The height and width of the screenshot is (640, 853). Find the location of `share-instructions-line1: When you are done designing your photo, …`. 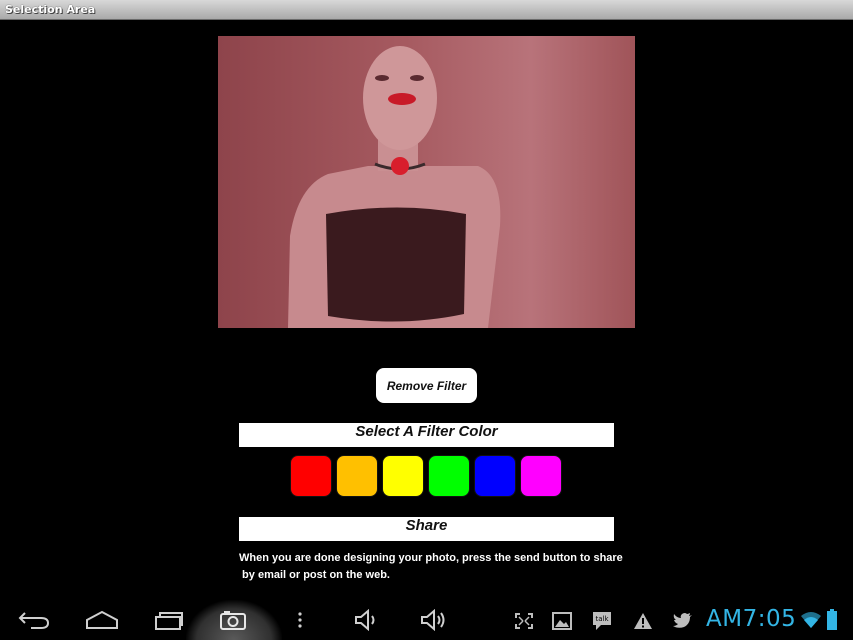

share-instructions-line1: When you are done designing your photo, … is located at coordinates (431, 558).